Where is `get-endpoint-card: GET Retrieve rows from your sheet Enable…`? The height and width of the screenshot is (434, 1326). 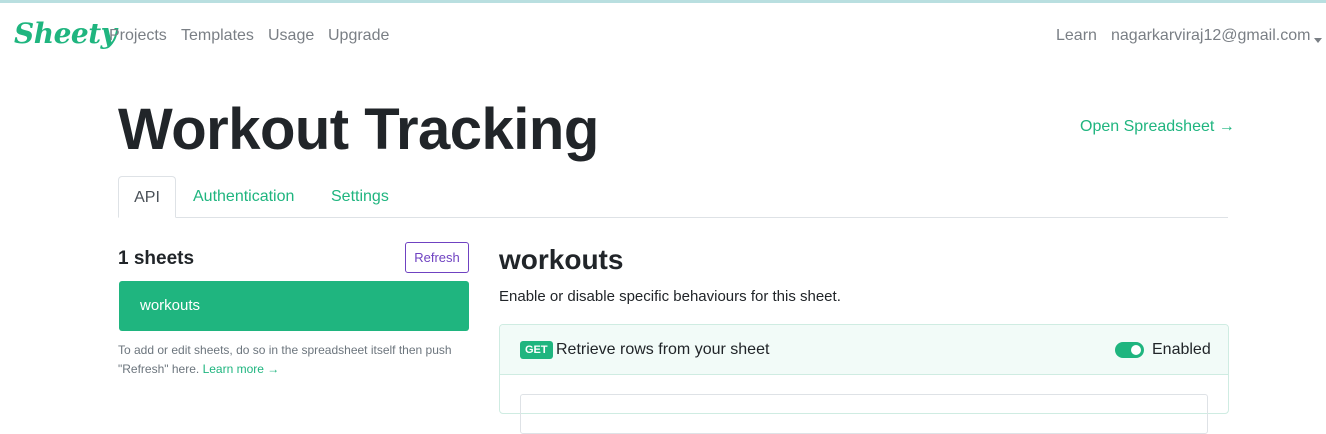 get-endpoint-card: GET Retrieve rows from your sheet Enable… is located at coordinates (864, 379).